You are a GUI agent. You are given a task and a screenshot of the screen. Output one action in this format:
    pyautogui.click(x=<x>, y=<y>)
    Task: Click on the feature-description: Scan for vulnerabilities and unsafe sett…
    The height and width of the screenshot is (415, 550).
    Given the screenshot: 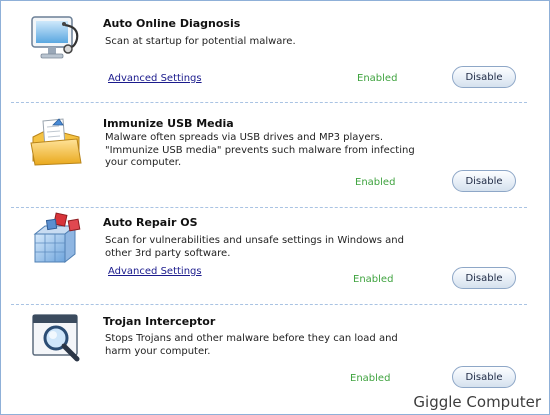 What is the action you would take?
    pyautogui.click(x=254, y=247)
    